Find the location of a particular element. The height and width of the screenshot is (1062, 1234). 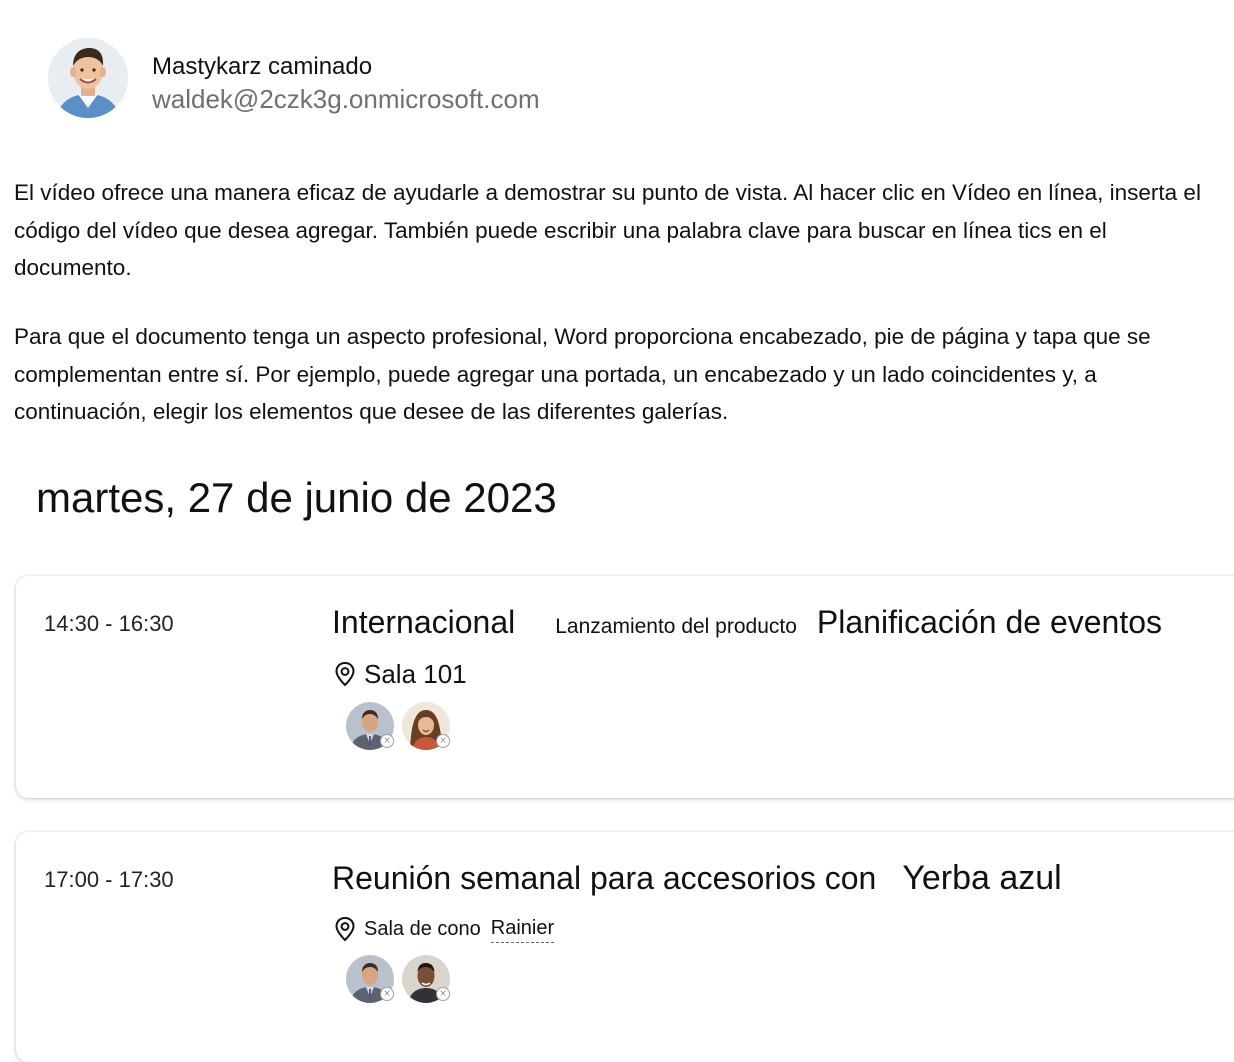

event-subtitle: Lanzamiento del producto is located at coordinates (676, 626).